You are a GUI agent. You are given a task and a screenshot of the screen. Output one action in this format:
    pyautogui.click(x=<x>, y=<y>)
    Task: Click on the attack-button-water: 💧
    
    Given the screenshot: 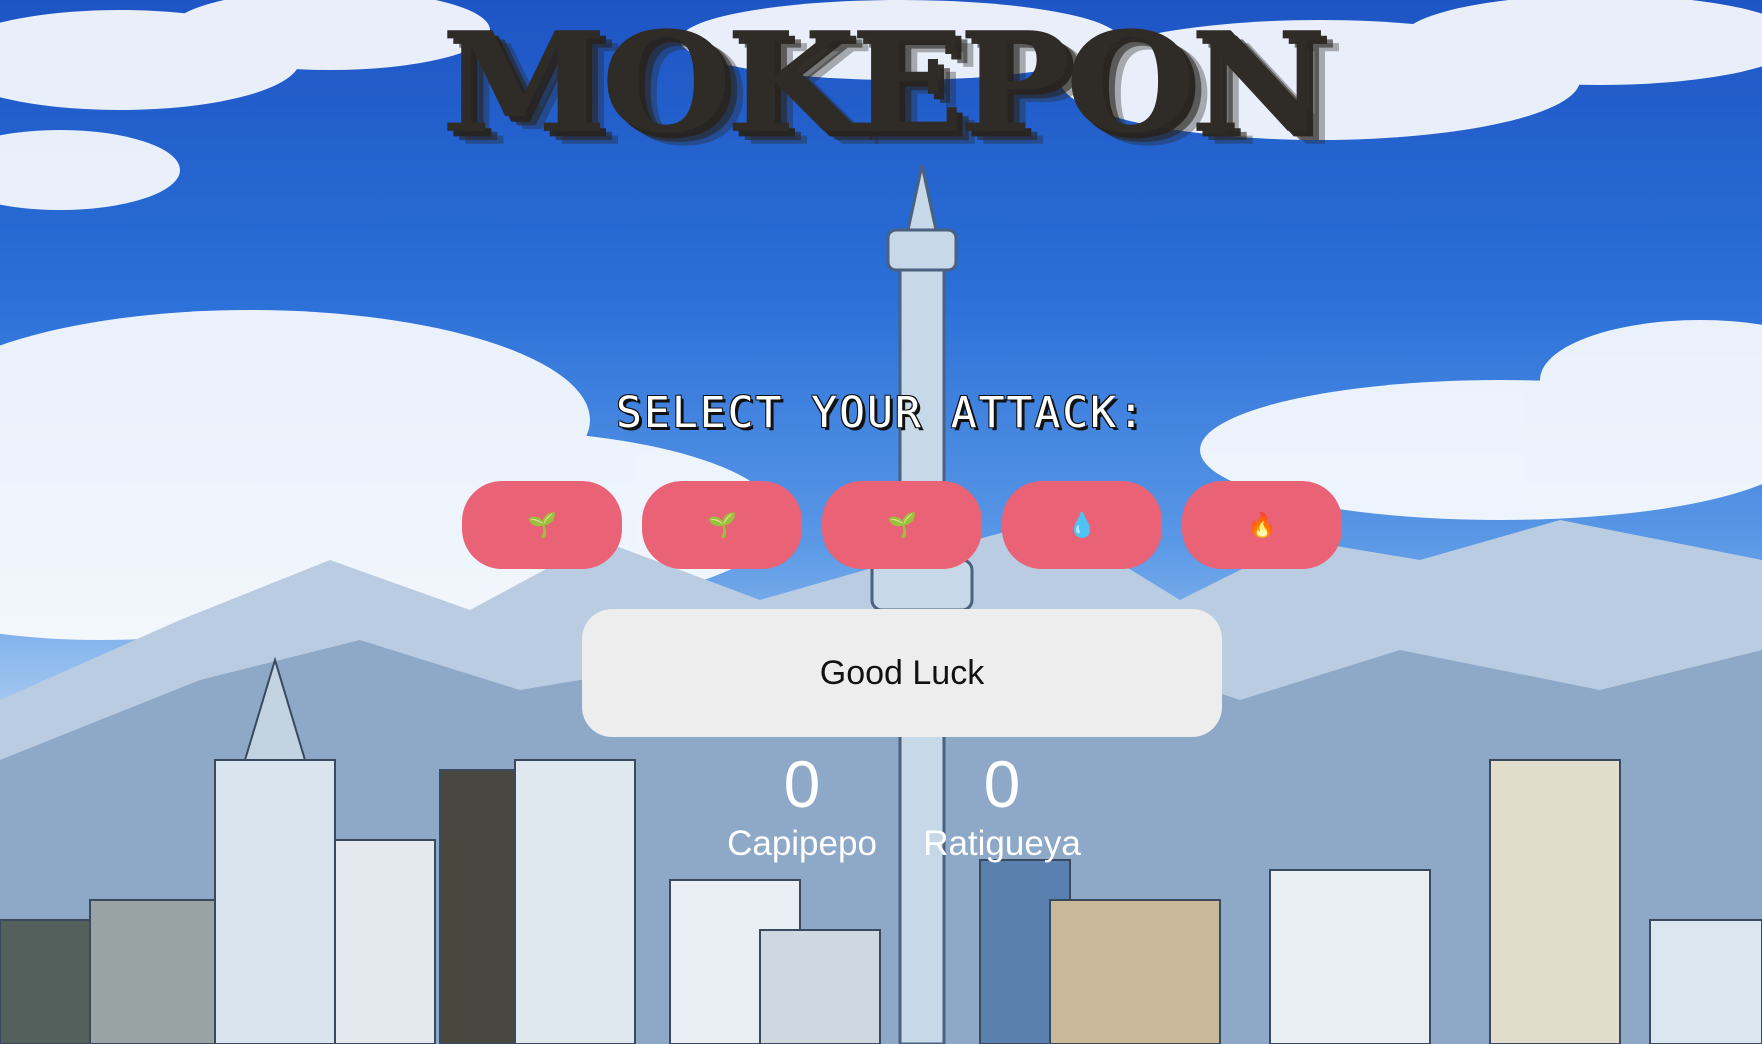 What is the action you would take?
    pyautogui.click(x=1082, y=525)
    